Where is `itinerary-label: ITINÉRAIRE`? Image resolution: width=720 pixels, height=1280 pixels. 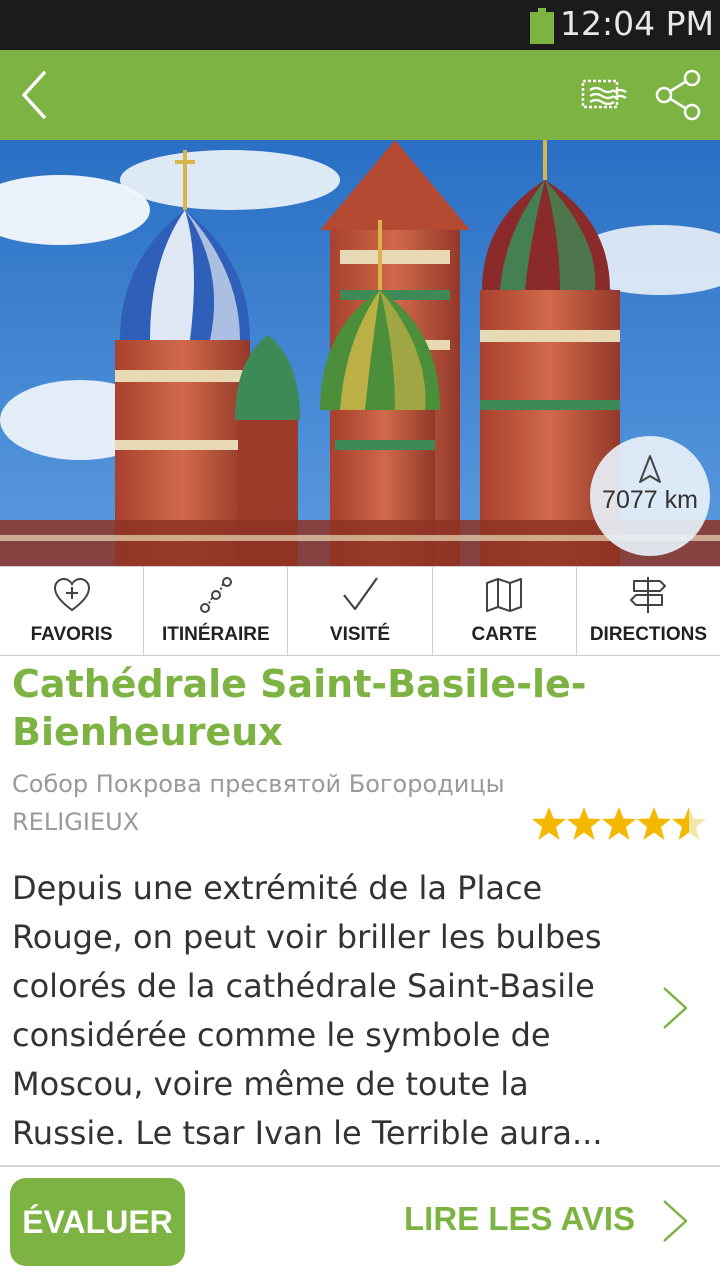
itinerary-label: ITINÉRAIRE is located at coordinates (215, 634).